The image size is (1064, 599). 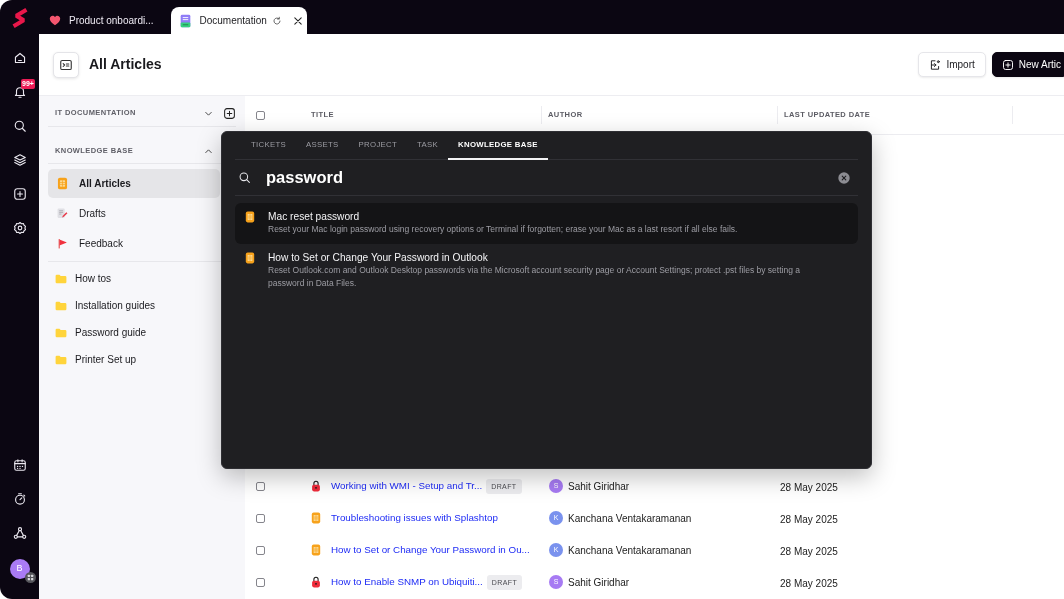 I want to click on result-title: Mac reset password, so click(x=314, y=216).